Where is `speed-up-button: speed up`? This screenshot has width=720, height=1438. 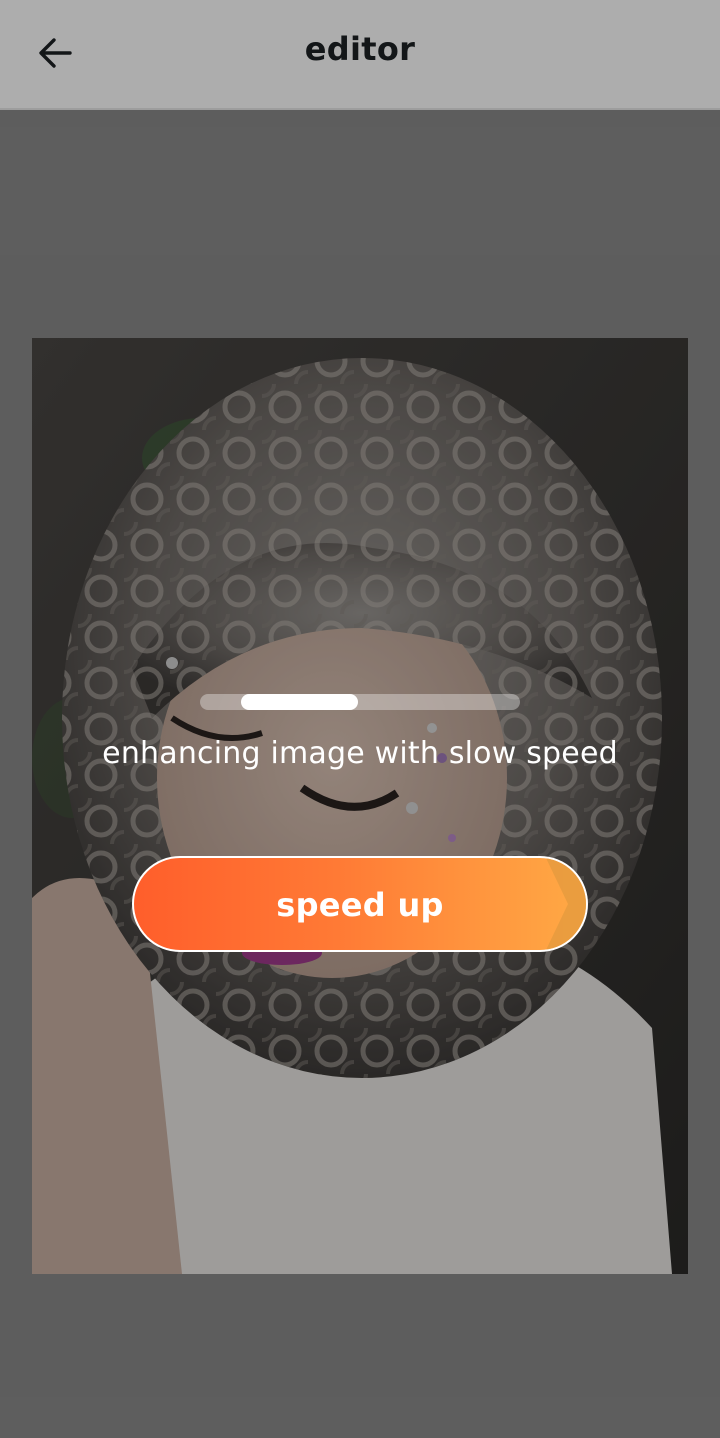
speed-up-button: speed up is located at coordinates (360, 904).